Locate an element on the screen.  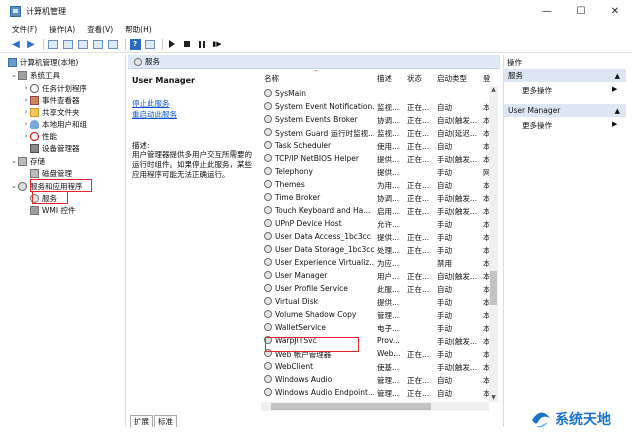
service-name: Windows Audio is located at coordinates (304, 379).